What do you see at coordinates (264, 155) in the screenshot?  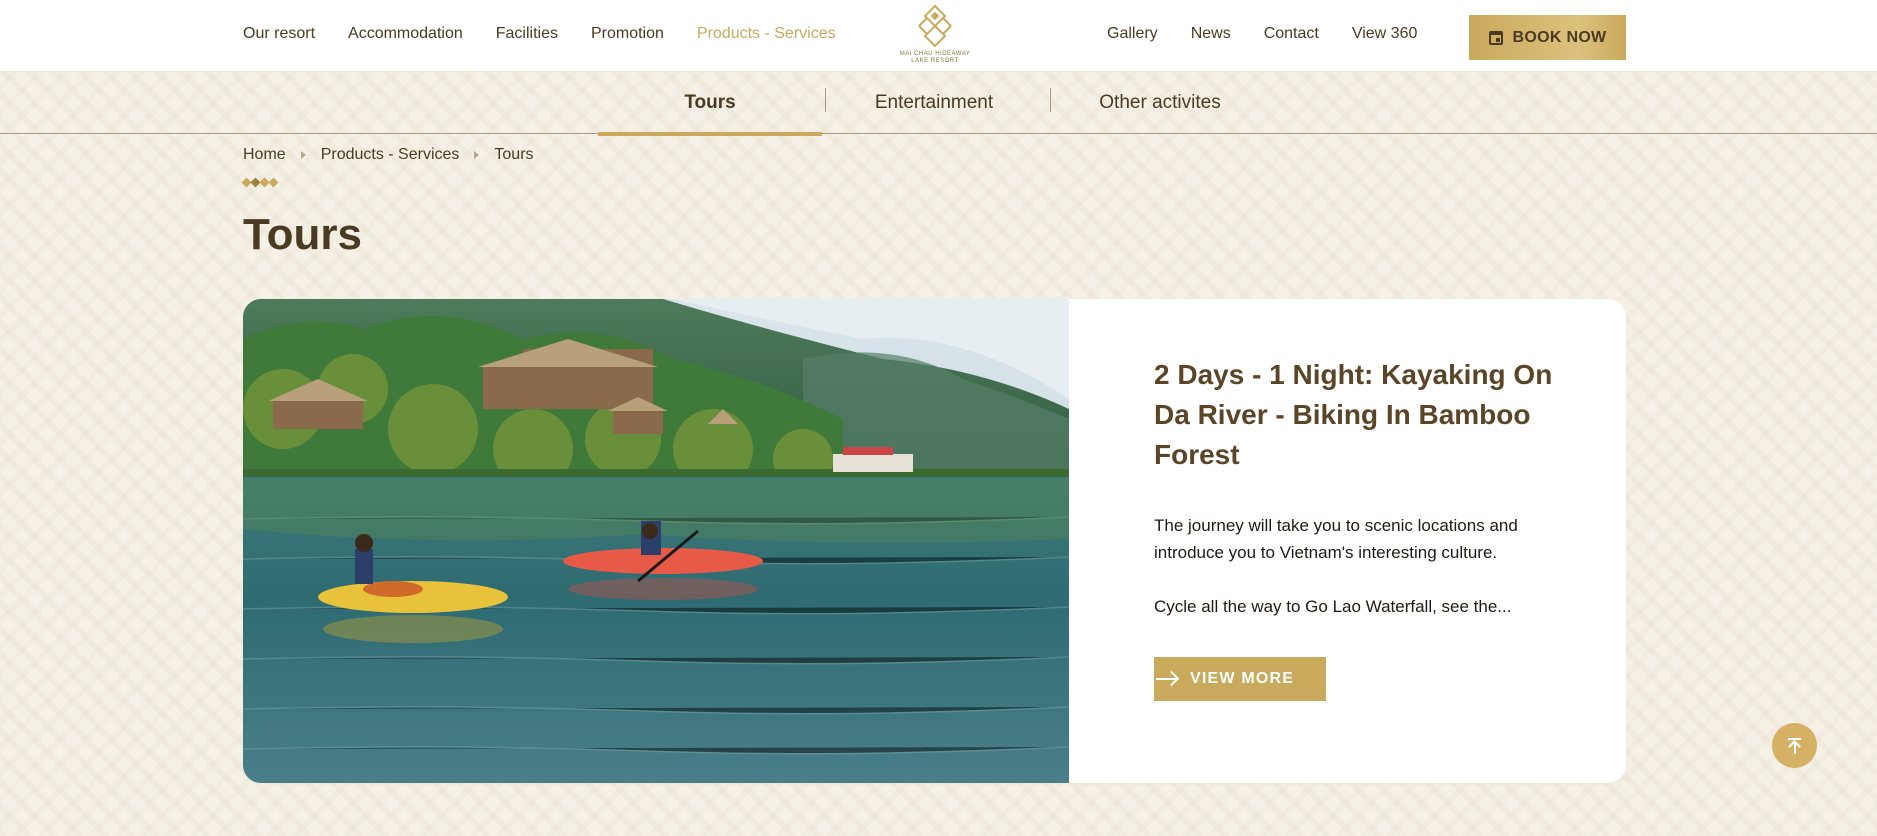 I see `breadcrumb-home: Home` at bounding box center [264, 155].